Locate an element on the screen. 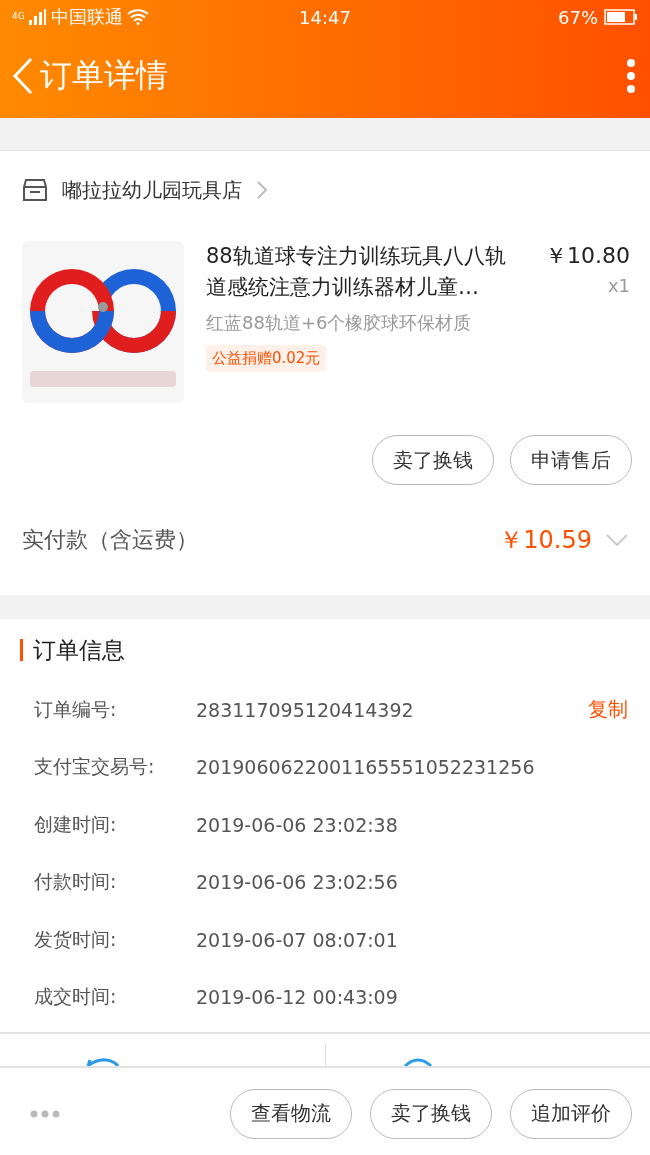 The height and width of the screenshot is (1155, 650). info-label: 创建时间: is located at coordinates (76, 824).